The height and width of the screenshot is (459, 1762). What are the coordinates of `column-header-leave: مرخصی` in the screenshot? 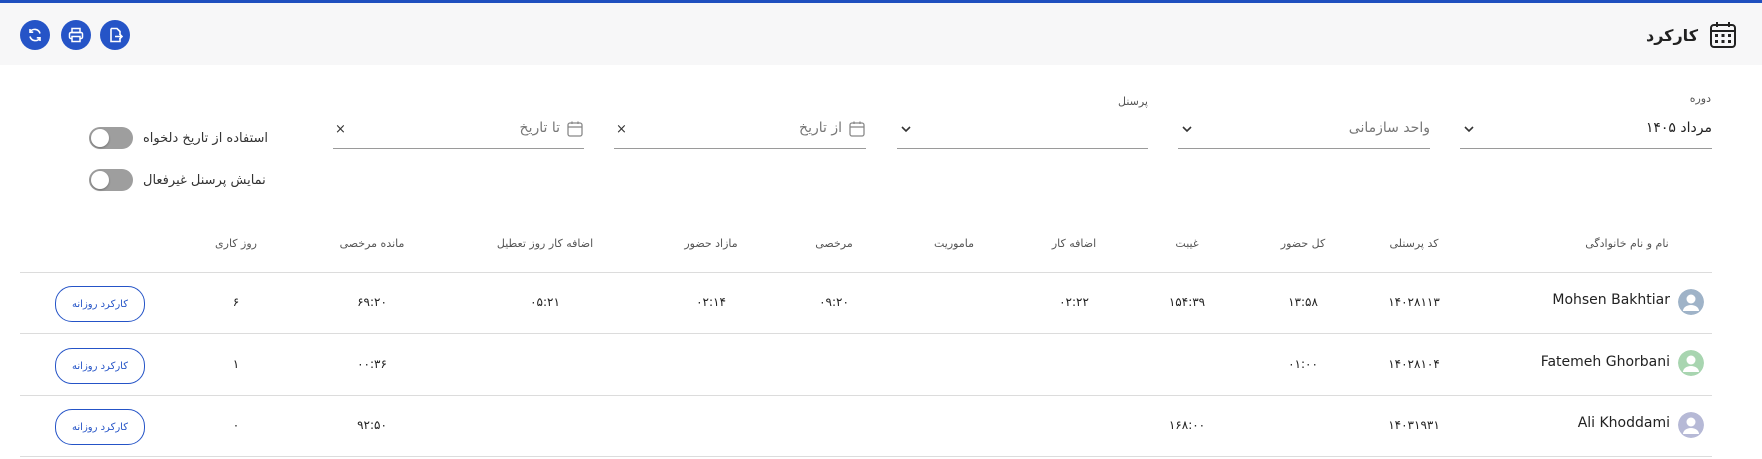 It's located at (834, 243).